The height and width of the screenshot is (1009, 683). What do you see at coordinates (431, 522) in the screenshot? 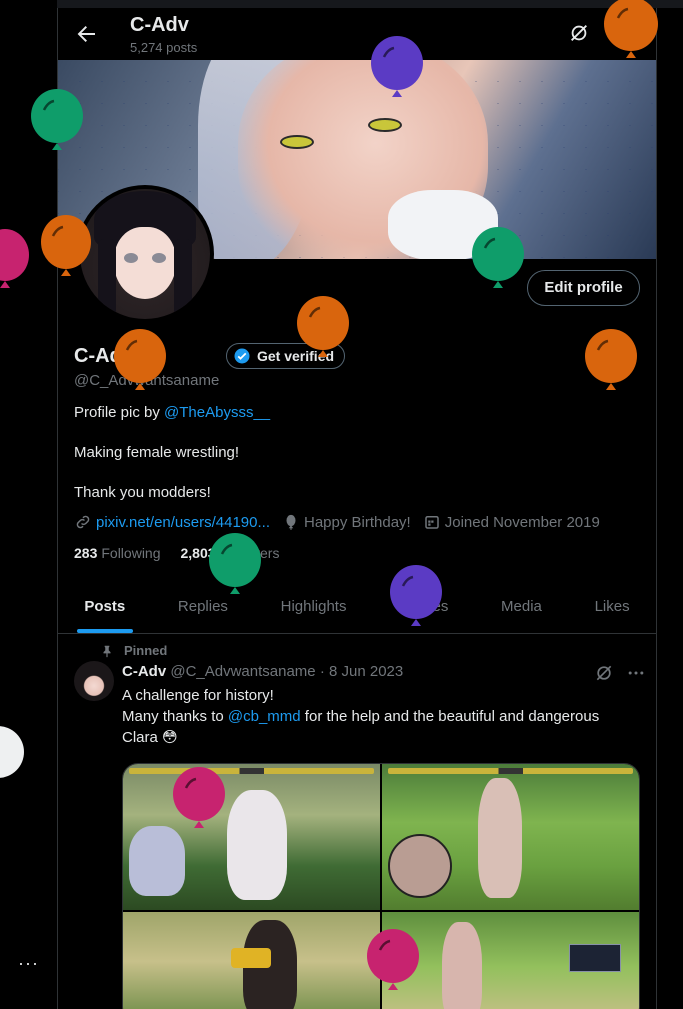
I see `calendar-icon` at bounding box center [431, 522].